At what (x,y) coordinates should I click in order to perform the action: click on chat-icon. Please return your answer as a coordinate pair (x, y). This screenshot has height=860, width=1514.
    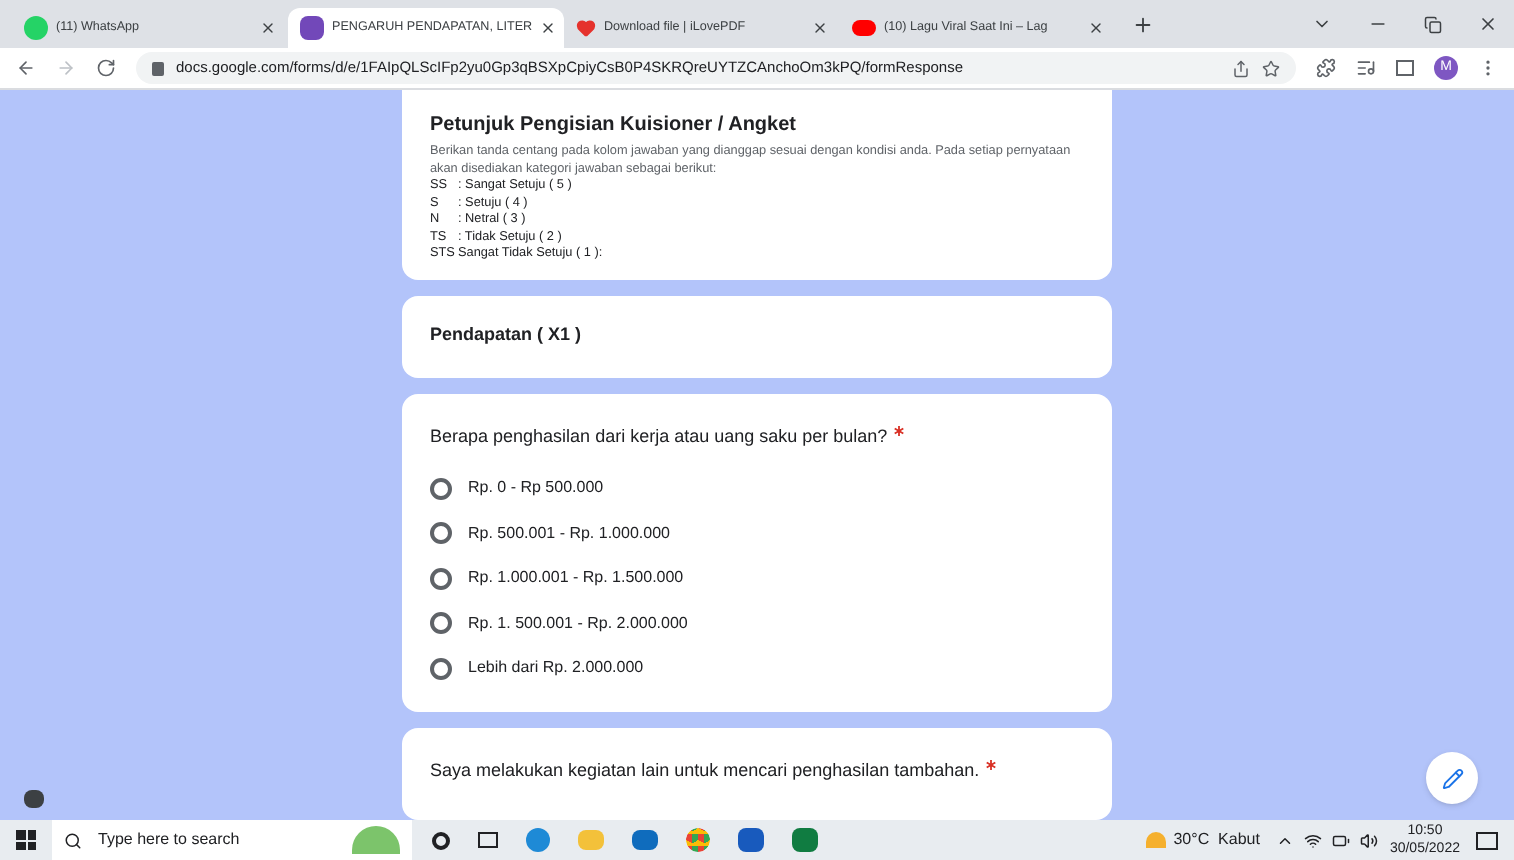
    Looking at the image, I should click on (36, 28).